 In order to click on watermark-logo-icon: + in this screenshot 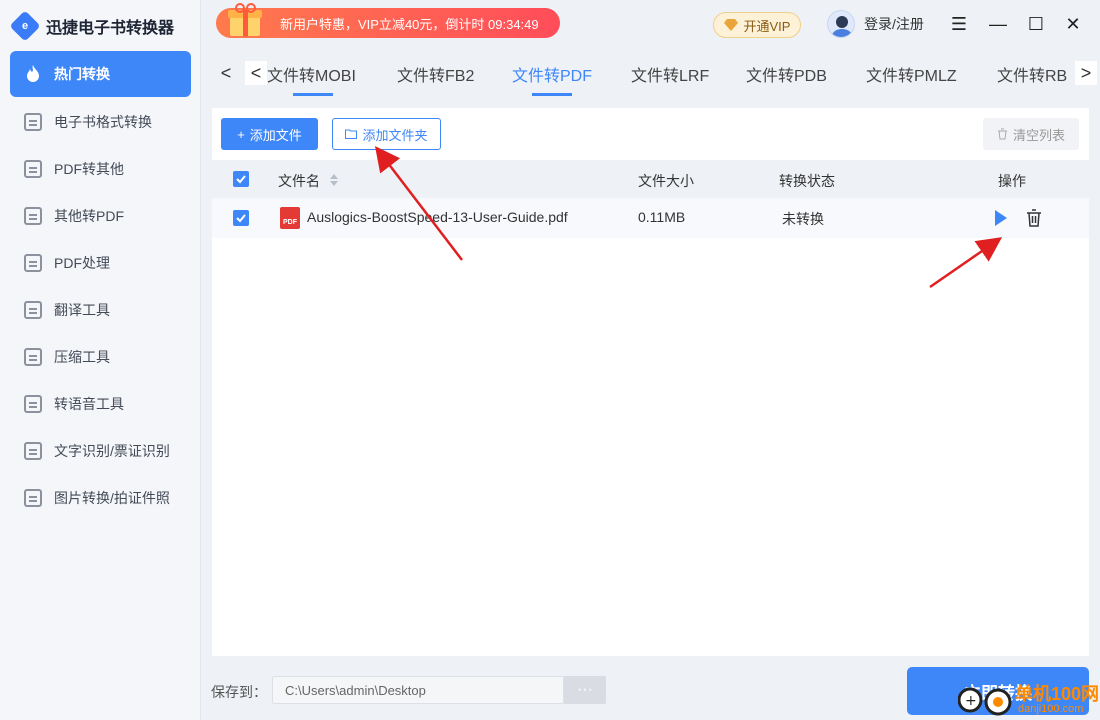, I will do `click(985, 701)`.